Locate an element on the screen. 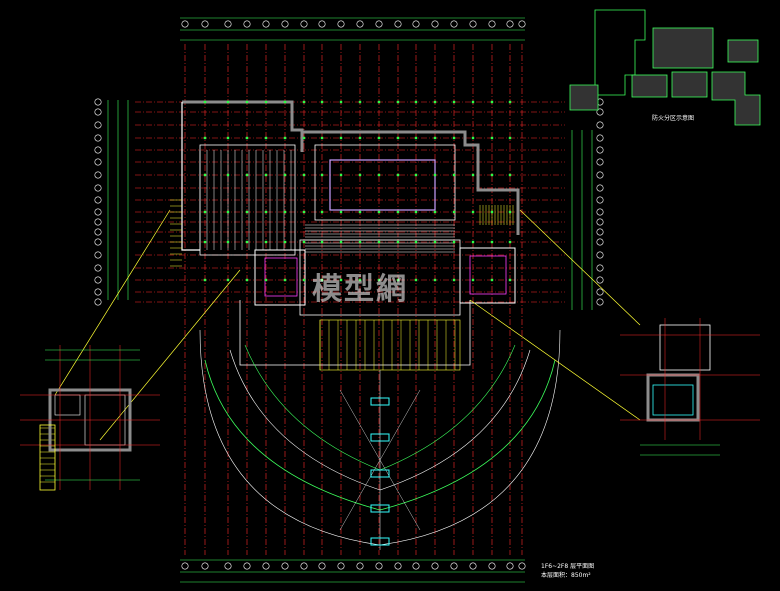 This screenshot has width=780, height=591. right-detail-plan is located at coordinates (690, 387).